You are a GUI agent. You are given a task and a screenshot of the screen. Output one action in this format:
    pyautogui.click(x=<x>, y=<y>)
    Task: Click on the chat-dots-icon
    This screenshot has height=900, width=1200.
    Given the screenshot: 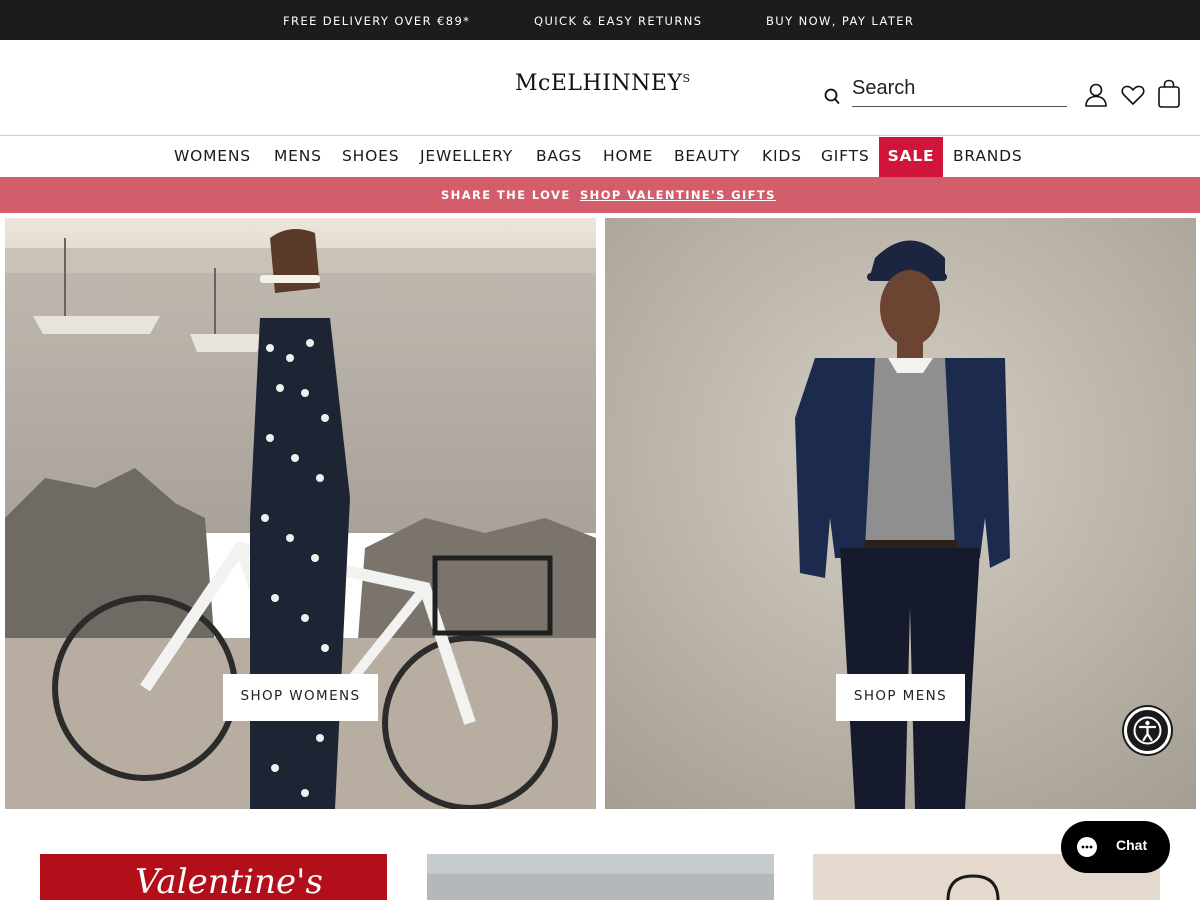 What is the action you would take?
    pyautogui.click(x=1087, y=847)
    